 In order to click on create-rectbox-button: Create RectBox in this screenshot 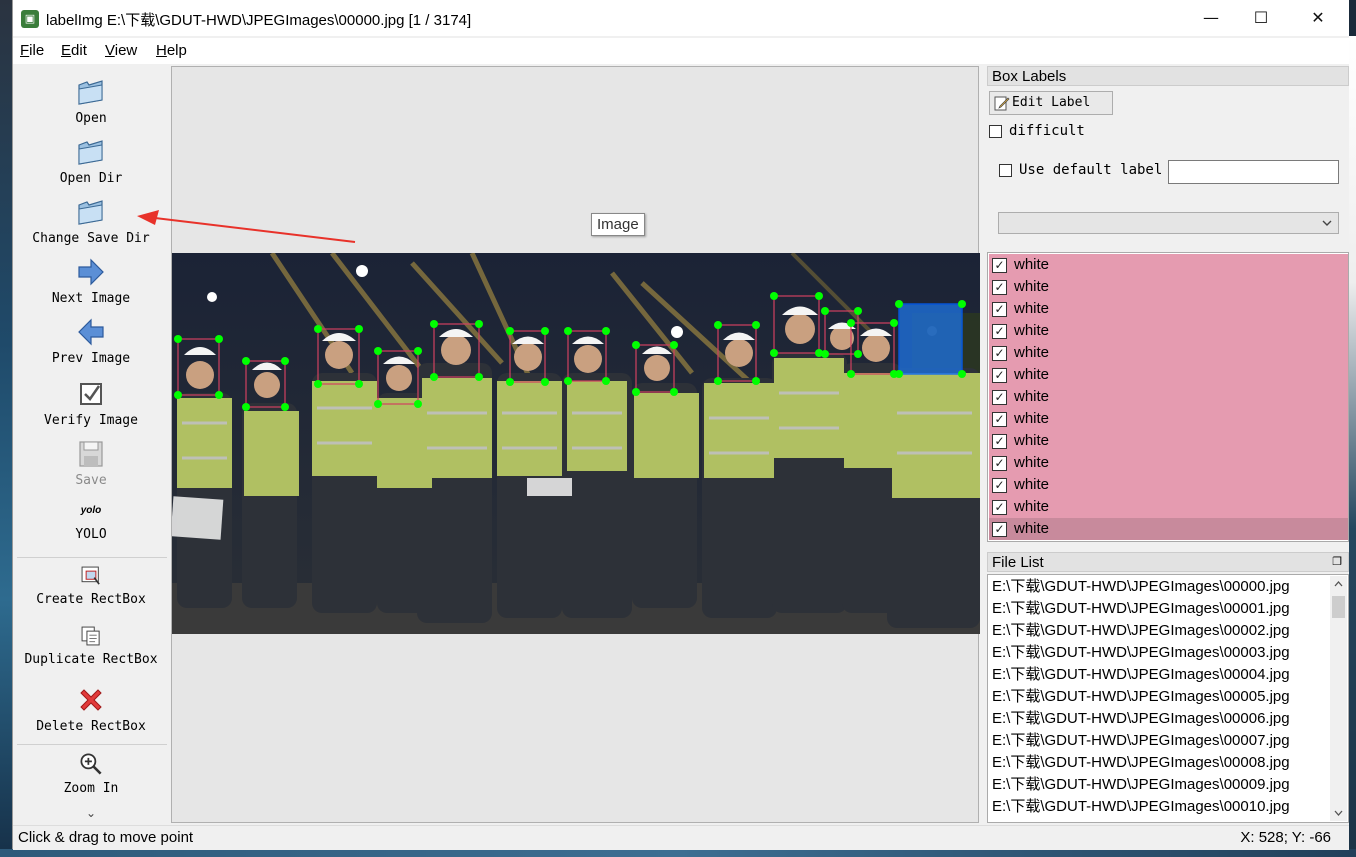, I will do `click(91, 585)`.